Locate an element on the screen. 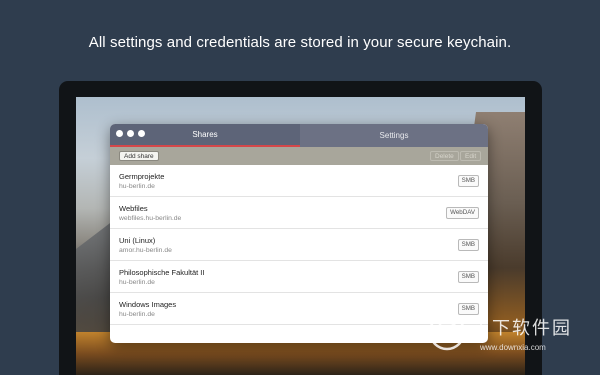  list-item: Germprojekte hu-berlin.de SMB is located at coordinates (299, 181).